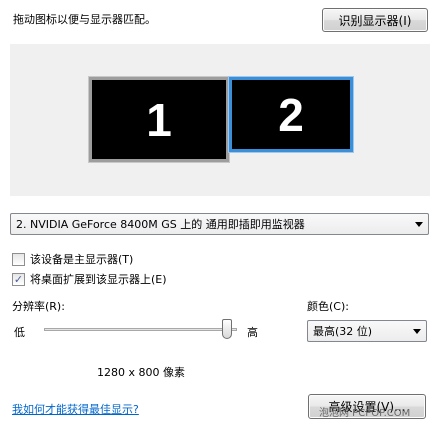 Image resolution: width=441 pixels, height=425 pixels. What do you see at coordinates (82, 259) in the screenshot?
I see `primary-display-label: 该设备是主显示器(T)` at bounding box center [82, 259].